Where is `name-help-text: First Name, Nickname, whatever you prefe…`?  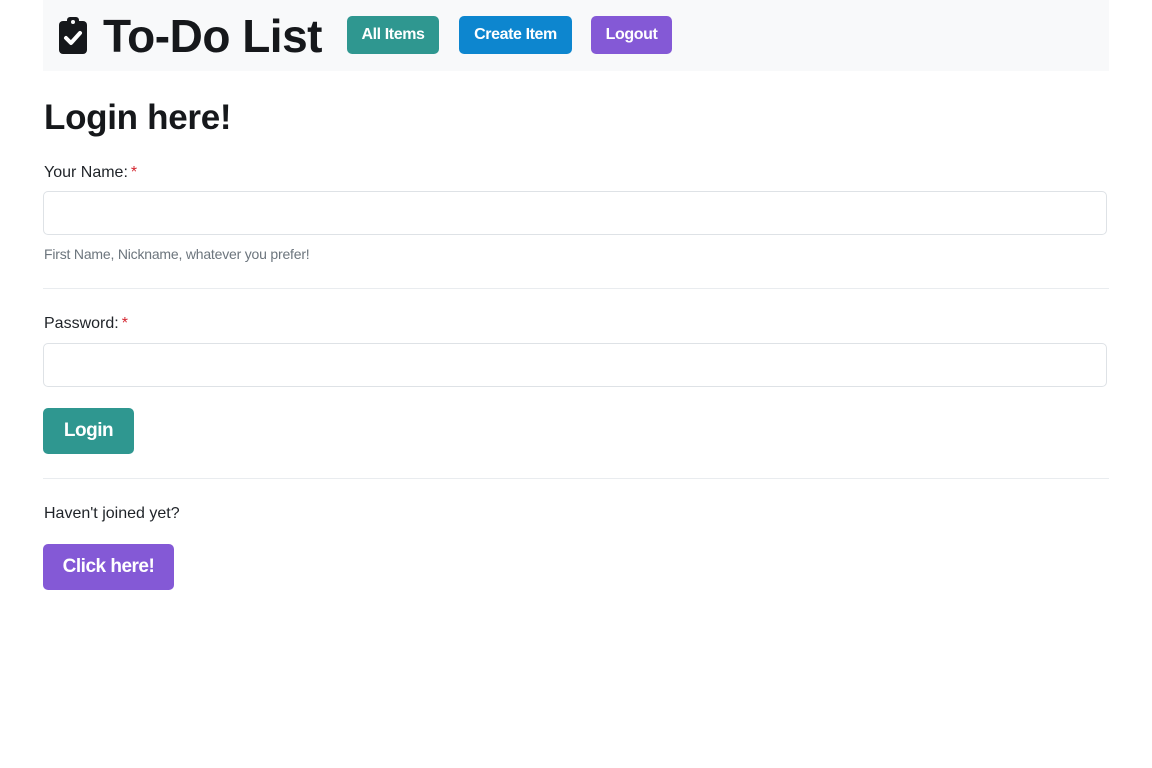
name-help-text: First Name, Nickname, whatever you prefe… is located at coordinates (177, 254).